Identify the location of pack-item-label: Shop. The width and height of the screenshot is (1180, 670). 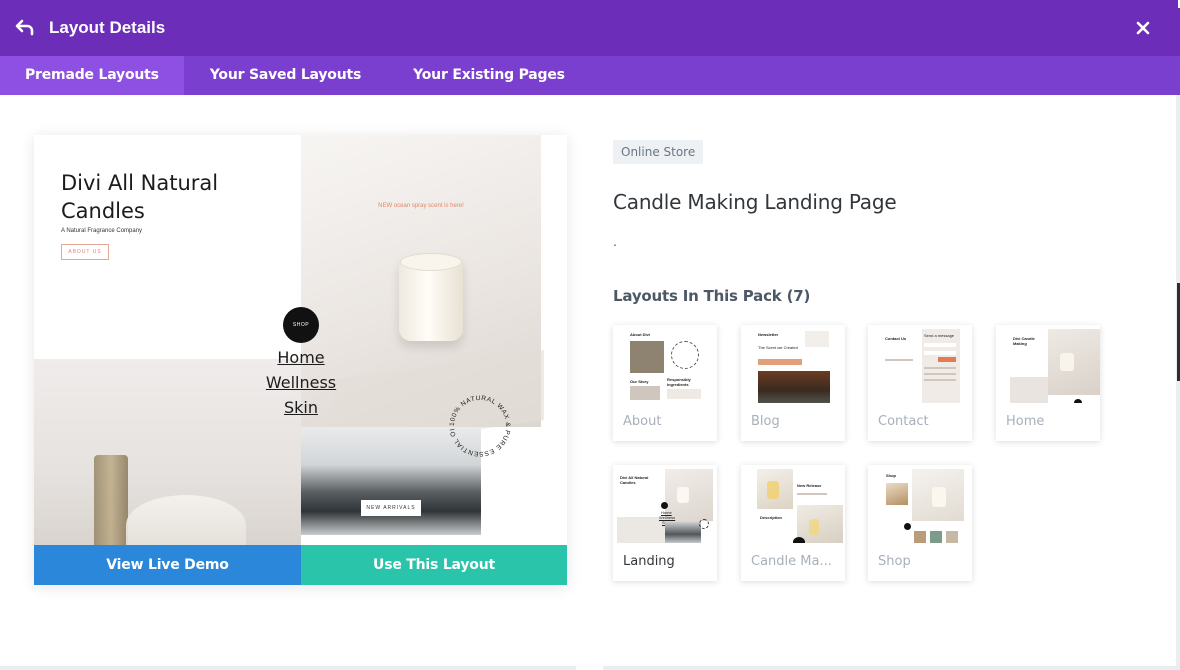
(894, 561).